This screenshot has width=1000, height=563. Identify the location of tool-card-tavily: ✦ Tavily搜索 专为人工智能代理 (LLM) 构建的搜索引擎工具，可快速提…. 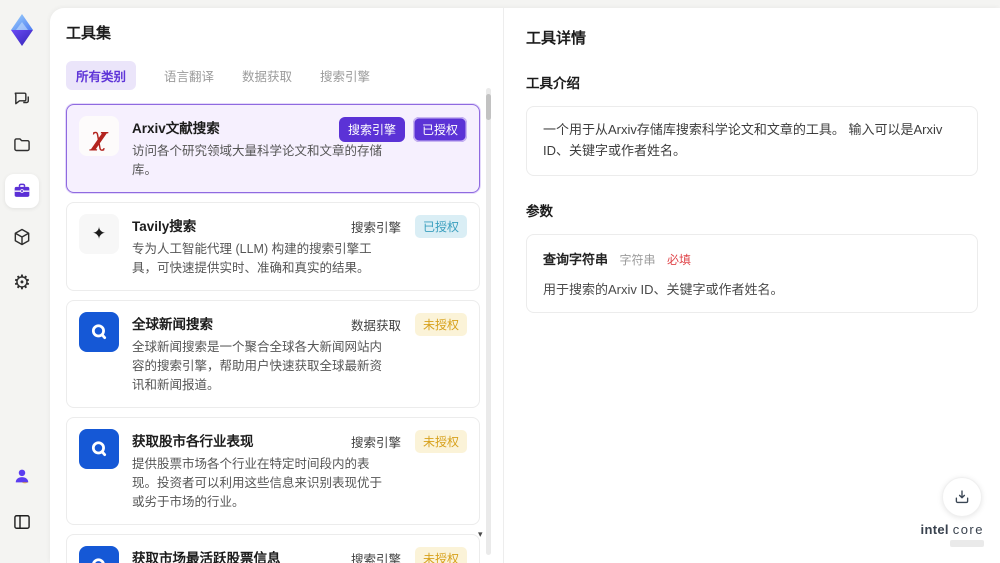
(273, 246).